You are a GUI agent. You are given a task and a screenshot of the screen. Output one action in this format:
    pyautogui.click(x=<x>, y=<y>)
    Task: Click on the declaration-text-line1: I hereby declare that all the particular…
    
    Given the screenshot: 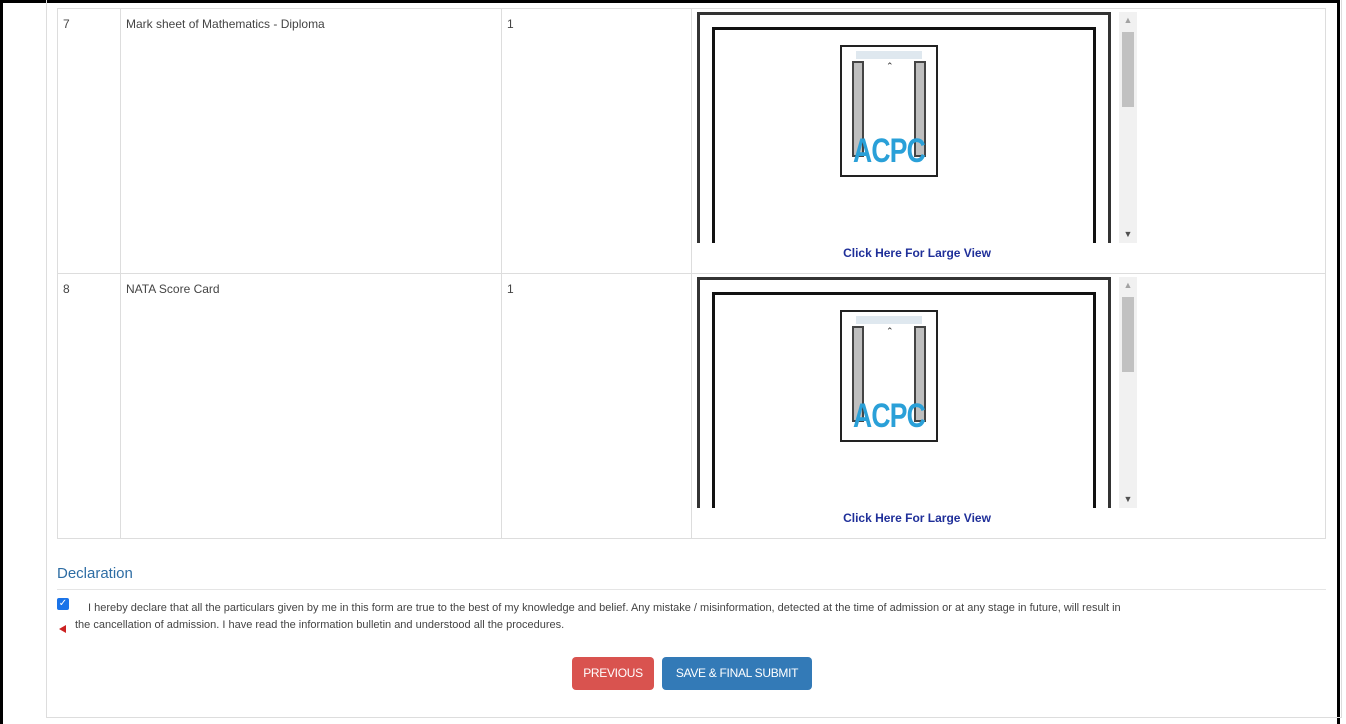 What is the action you would take?
    pyautogui.click(x=604, y=608)
    